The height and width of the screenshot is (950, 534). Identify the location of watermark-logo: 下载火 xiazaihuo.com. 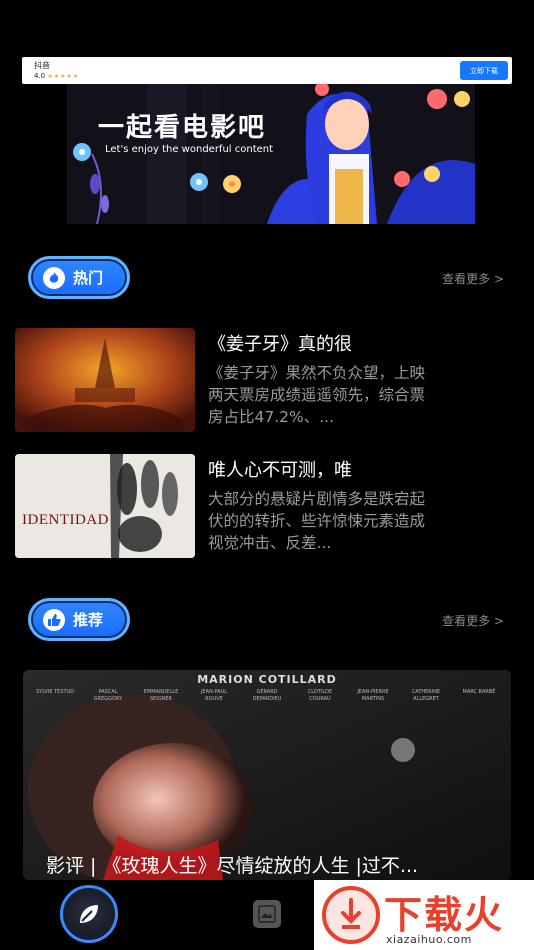
(424, 915).